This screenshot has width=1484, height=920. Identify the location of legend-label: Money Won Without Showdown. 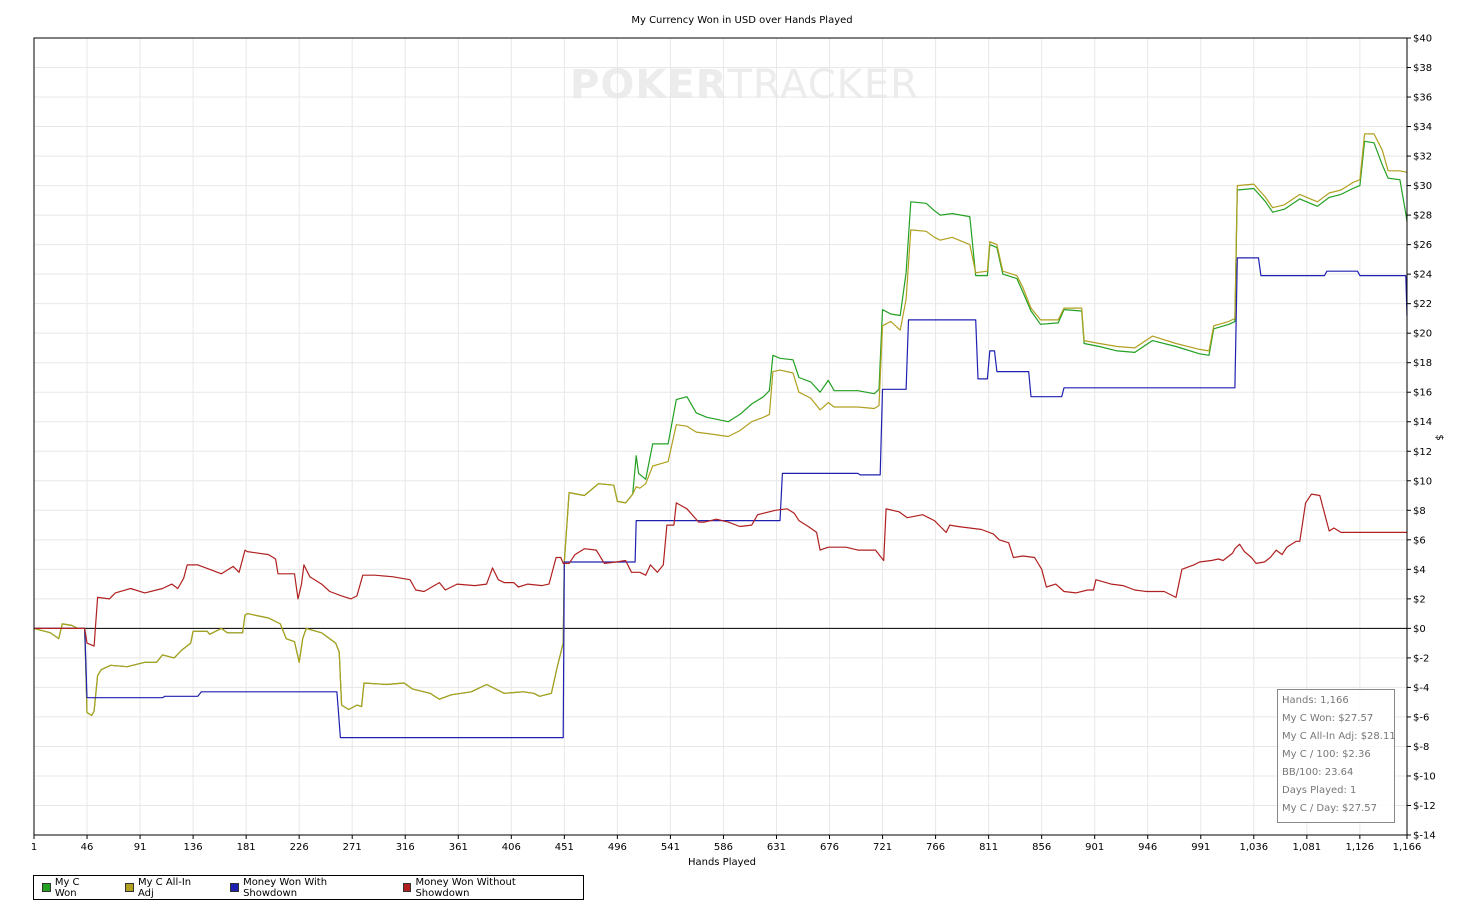
(465, 887).